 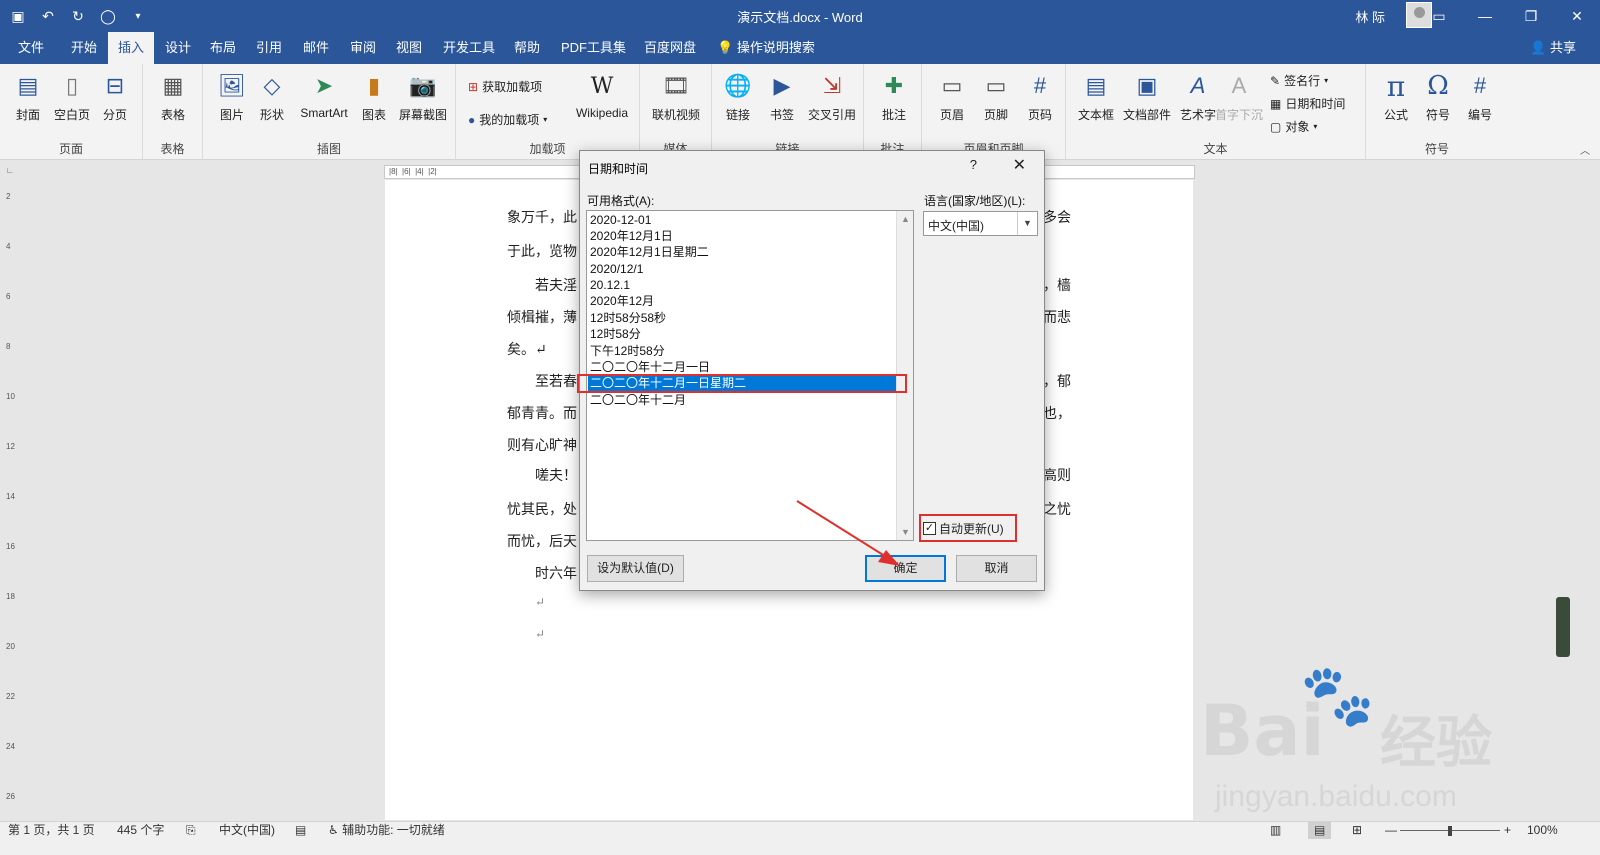 What do you see at coordinates (1438, 86) in the screenshot?
I see `omega-icon: Ω` at bounding box center [1438, 86].